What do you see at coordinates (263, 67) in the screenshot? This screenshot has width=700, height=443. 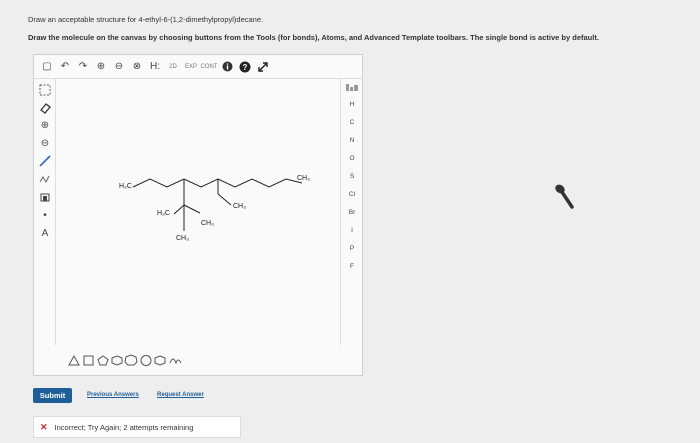 I see `fullscreen-icon` at bounding box center [263, 67].